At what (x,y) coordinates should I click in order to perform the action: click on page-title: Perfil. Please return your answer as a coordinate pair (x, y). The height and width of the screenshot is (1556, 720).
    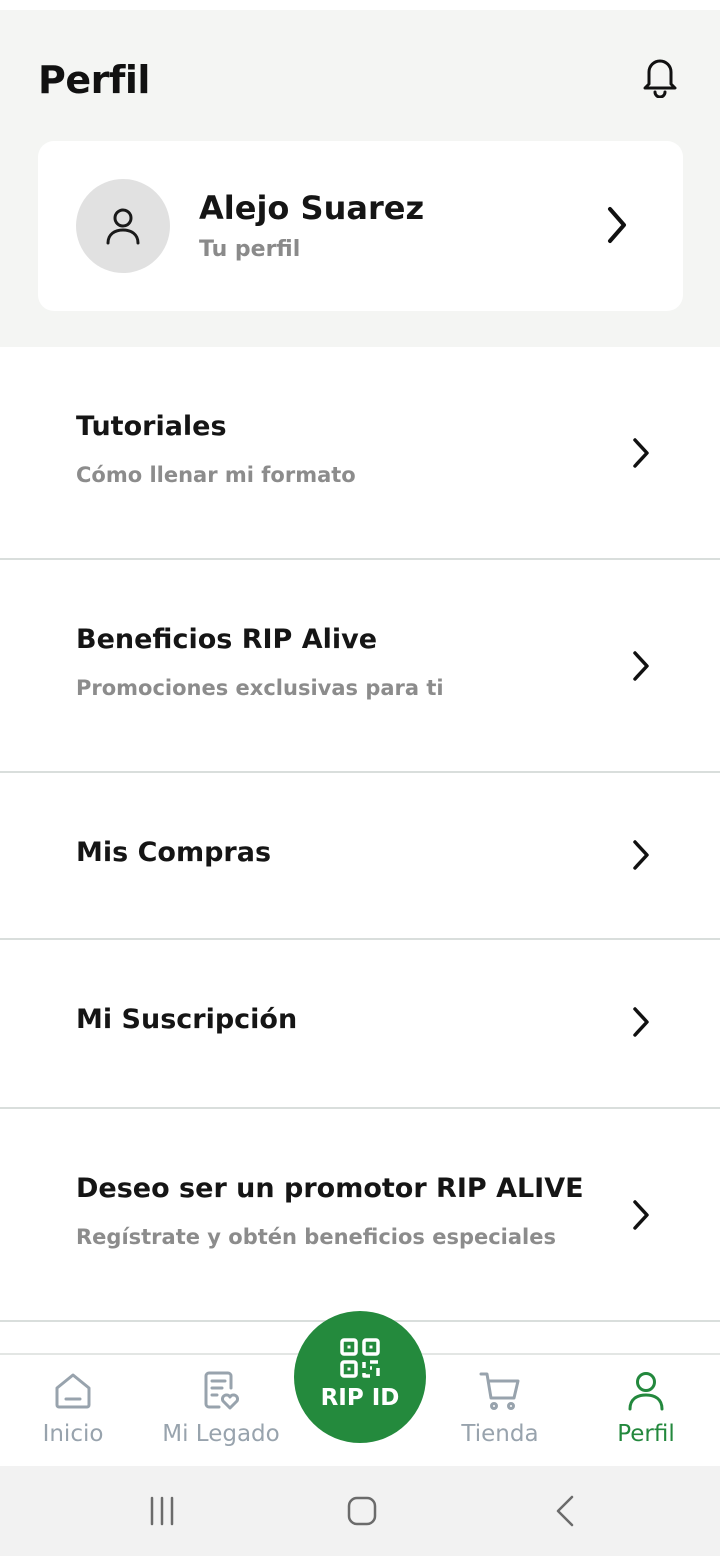
    Looking at the image, I should click on (94, 80).